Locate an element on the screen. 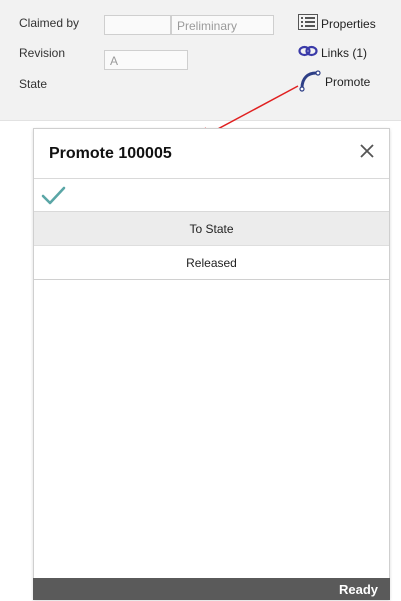 This screenshot has width=401, height=601. dialog-title: Promote 100005 is located at coordinates (110, 153).